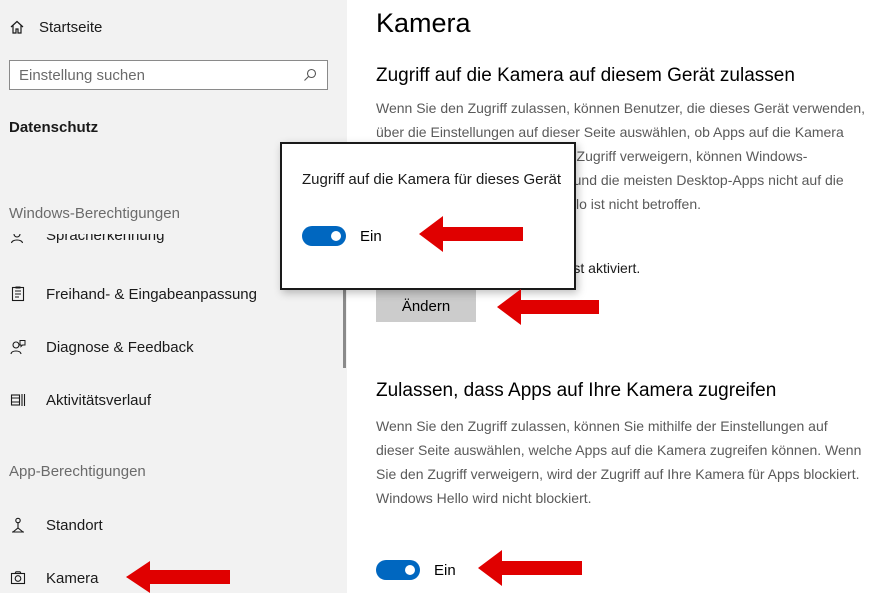 The width and height of the screenshot is (869, 593). Describe the element at coordinates (18, 400) in the screenshot. I see `activity-history-icon` at that location.